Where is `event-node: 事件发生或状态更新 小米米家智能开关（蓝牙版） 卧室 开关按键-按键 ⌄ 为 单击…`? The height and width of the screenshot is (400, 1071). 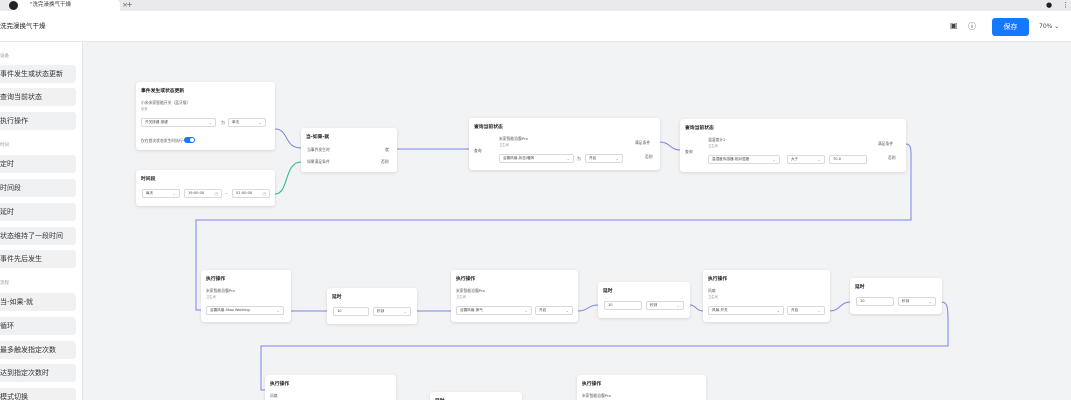
event-node: 事件发生或状态更新 小米米家智能开关（蓝牙版） 卧室 开关按键-按键 ⌄ 为 单击… is located at coordinates (205, 116).